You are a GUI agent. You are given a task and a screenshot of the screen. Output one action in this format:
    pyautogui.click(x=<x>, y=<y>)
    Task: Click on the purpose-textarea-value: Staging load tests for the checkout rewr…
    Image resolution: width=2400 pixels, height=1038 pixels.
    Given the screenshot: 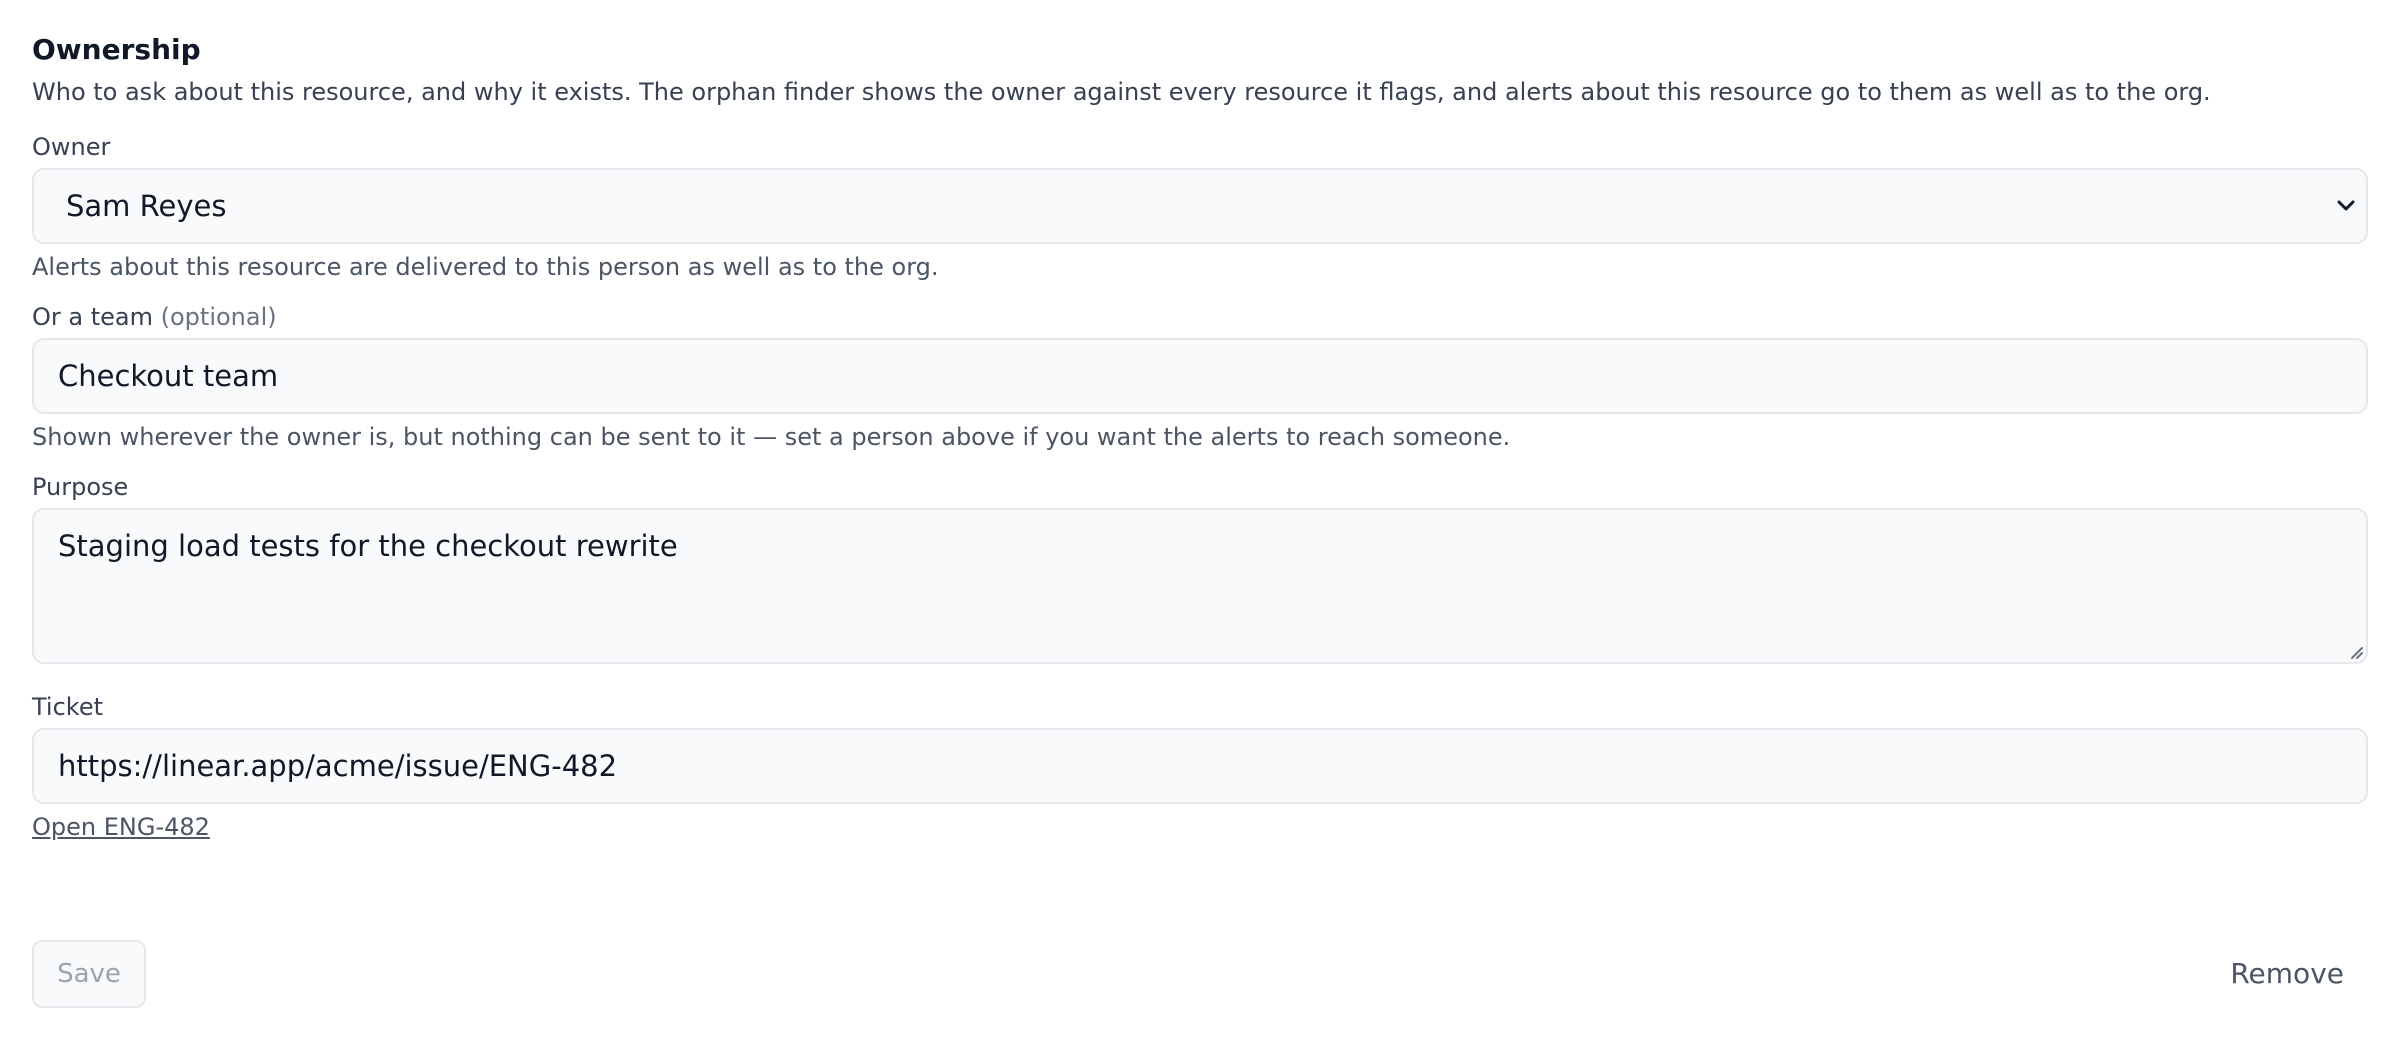 What is the action you would take?
    pyautogui.click(x=368, y=546)
    